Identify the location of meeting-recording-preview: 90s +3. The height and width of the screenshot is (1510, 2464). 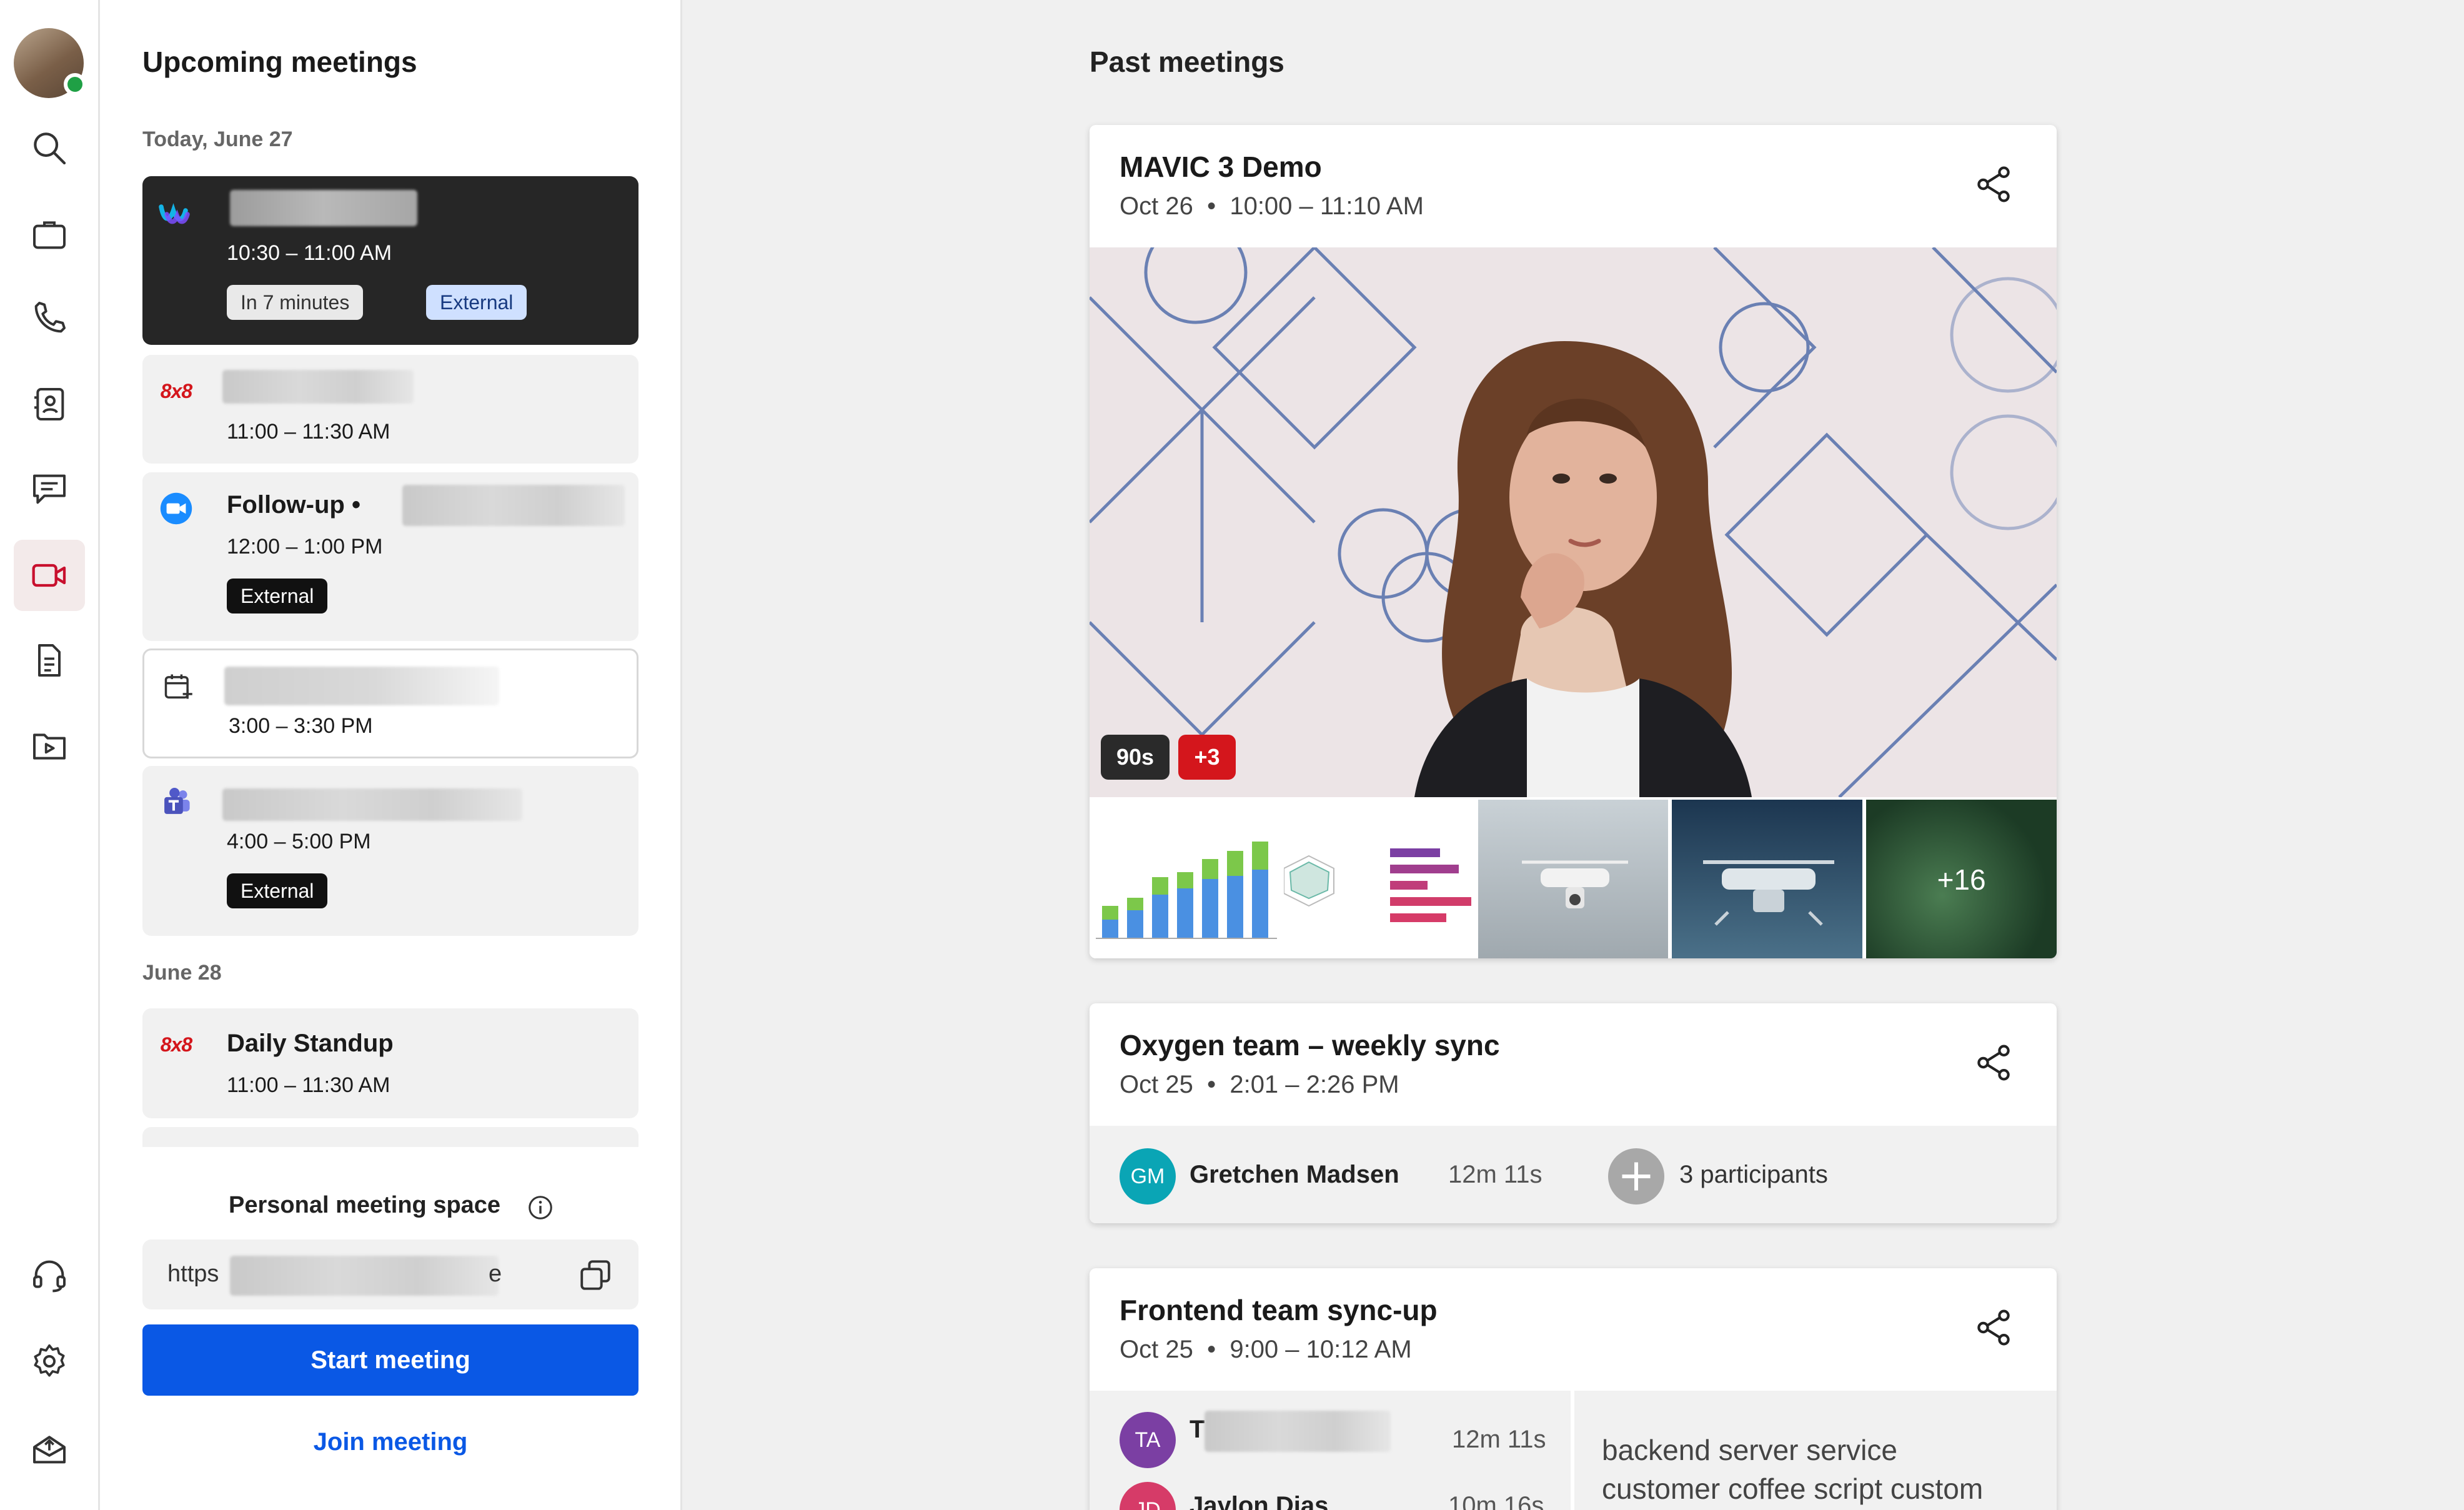
(1573, 522).